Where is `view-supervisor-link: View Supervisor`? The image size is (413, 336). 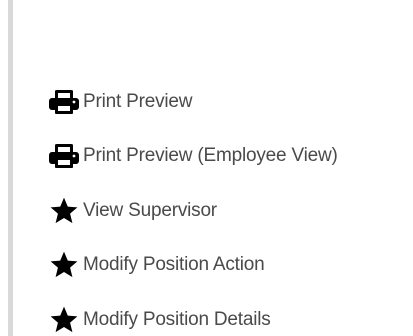 view-supervisor-link: View Supervisor is located at coordinates (191, 210).